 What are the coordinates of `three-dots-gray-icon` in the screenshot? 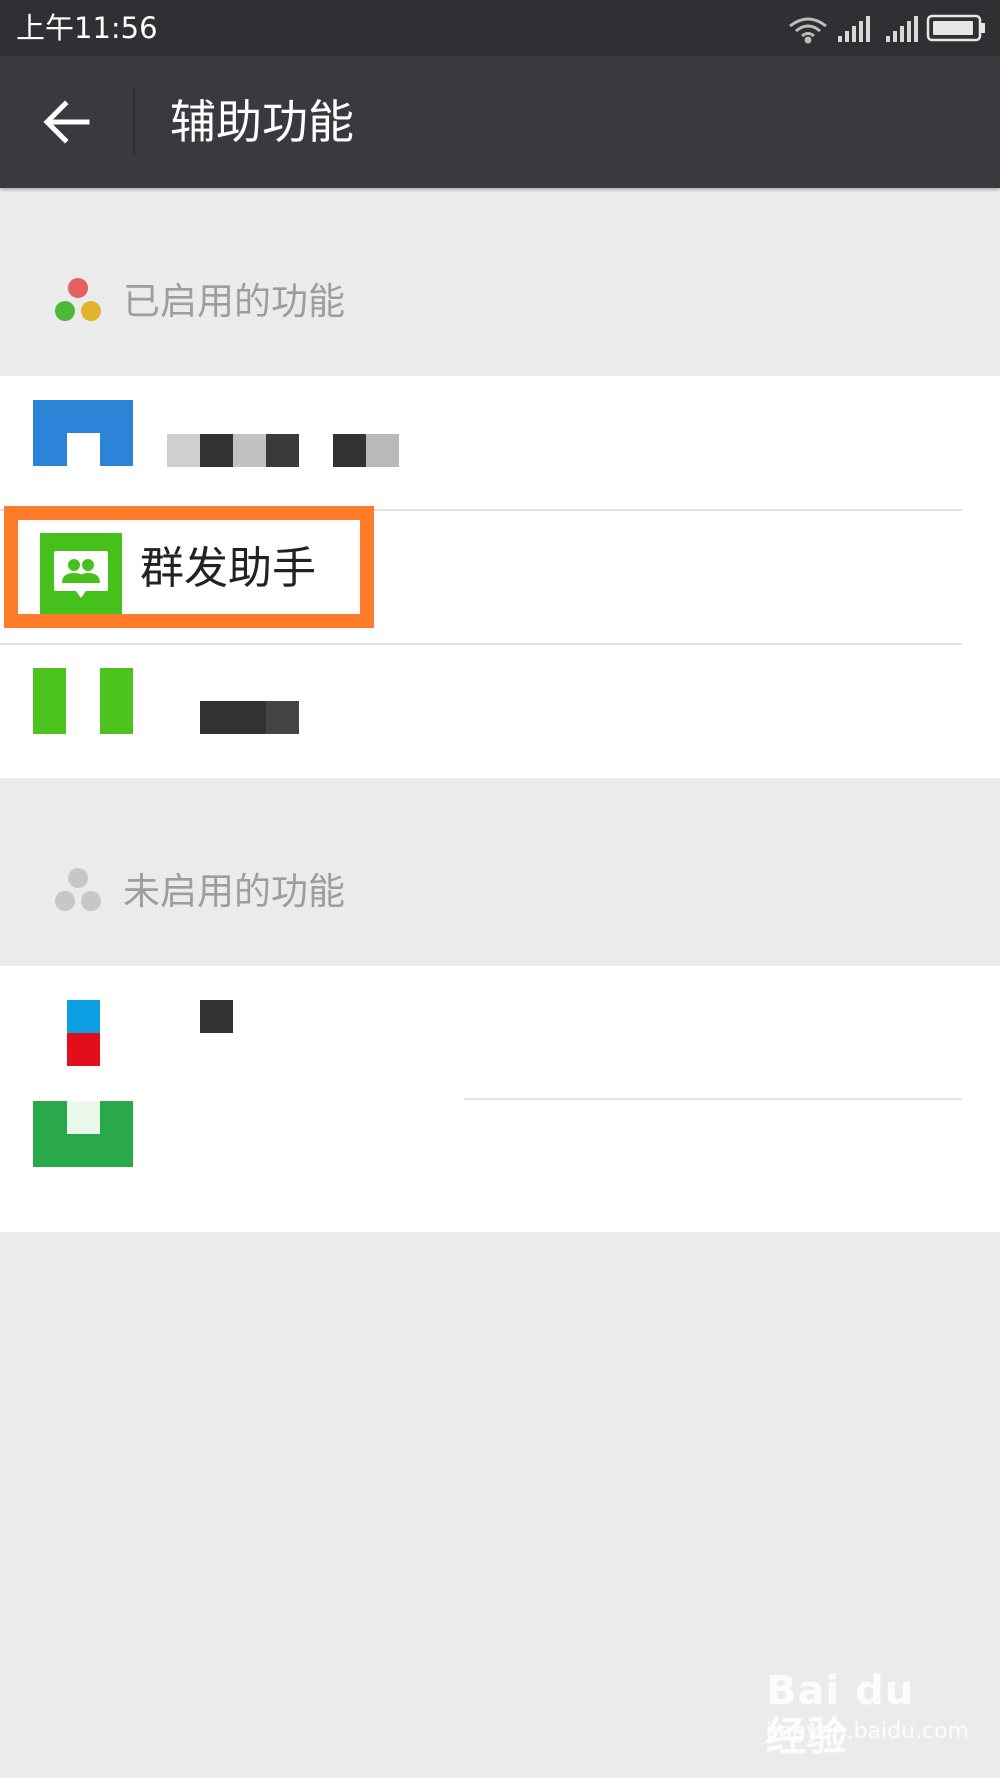 It's located at (78, 889).